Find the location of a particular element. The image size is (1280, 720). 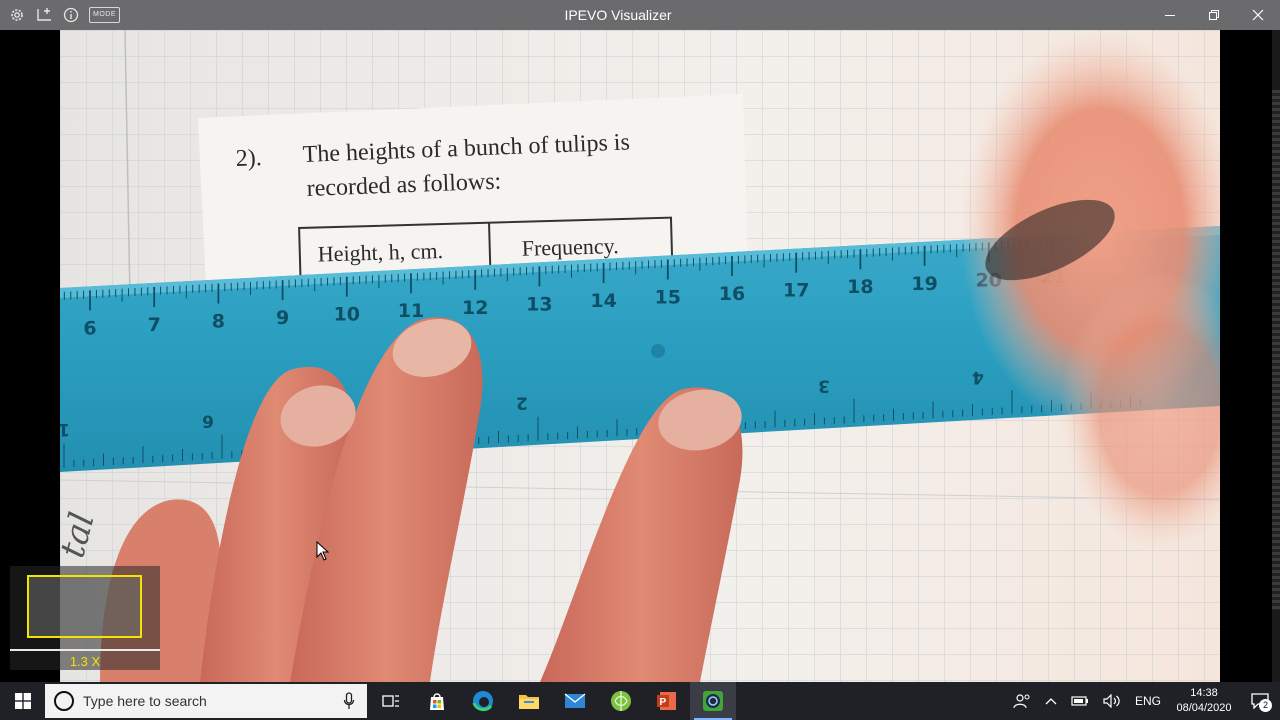

people-button is located at coordinates (1022, 701).